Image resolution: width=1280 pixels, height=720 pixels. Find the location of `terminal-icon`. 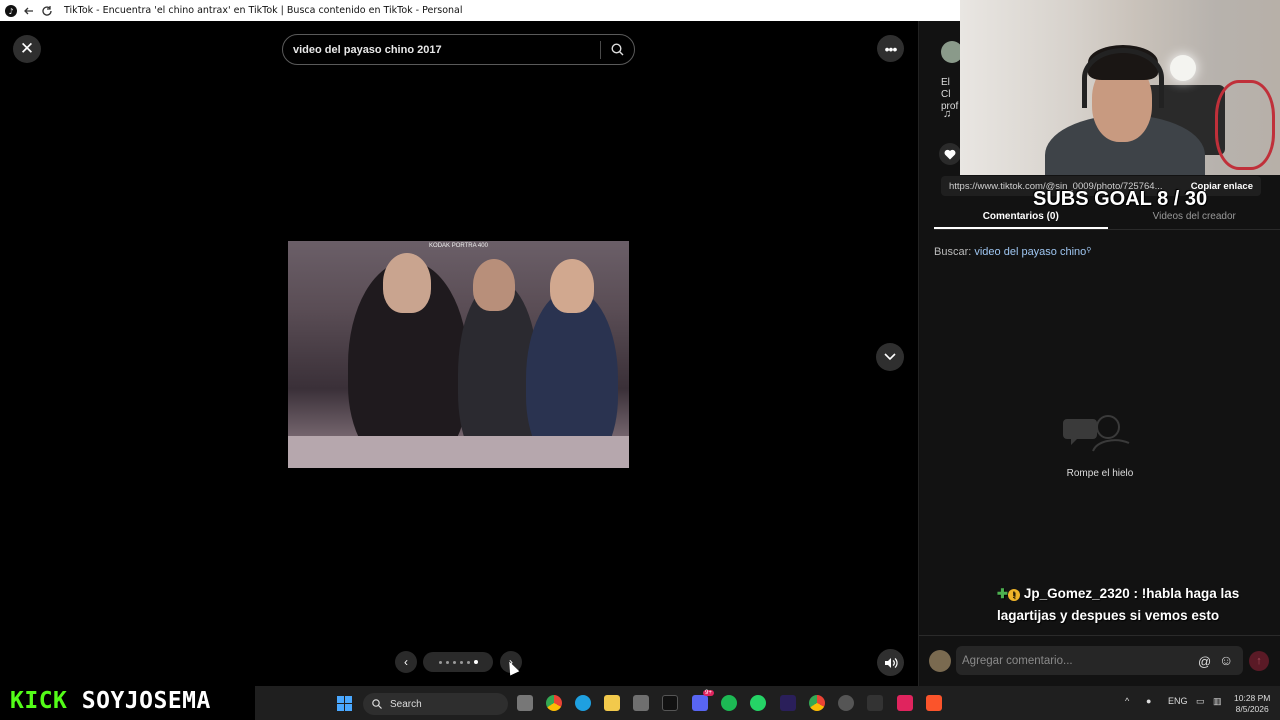

terminal-icon is located at coordinates (875, 703).